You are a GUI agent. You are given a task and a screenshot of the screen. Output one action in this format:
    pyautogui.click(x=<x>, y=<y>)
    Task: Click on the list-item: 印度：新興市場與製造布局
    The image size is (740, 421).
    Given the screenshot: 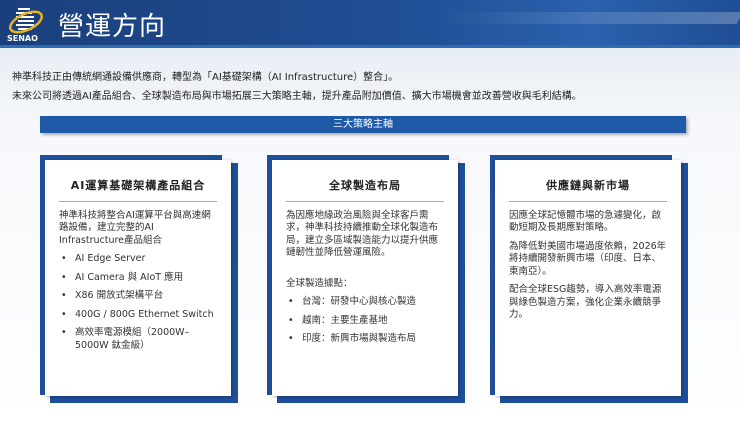 What is the action you would take?
    pyautogui.click(x=365, y=339)
    